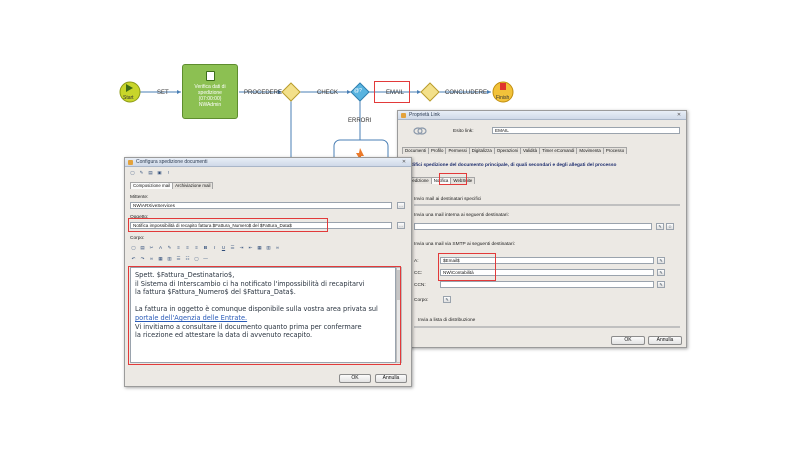 The width and height of the screenshot is (800, 451). What do you see at coordinates (586, 130) in the screenshot?
I see `esito-select: EMAIL` at bounding box center [586, 130].